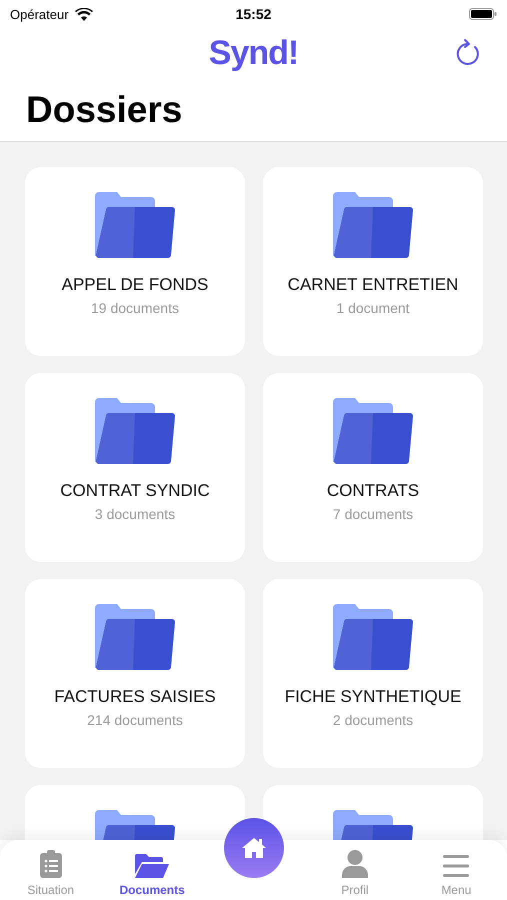 The width and height of the screenshot is (507, 900). What do you see at coordinates (373, 467) in the screenshot?
I see `folder-card: CONTRATS 7 documents` at bounding box center [373, 467].